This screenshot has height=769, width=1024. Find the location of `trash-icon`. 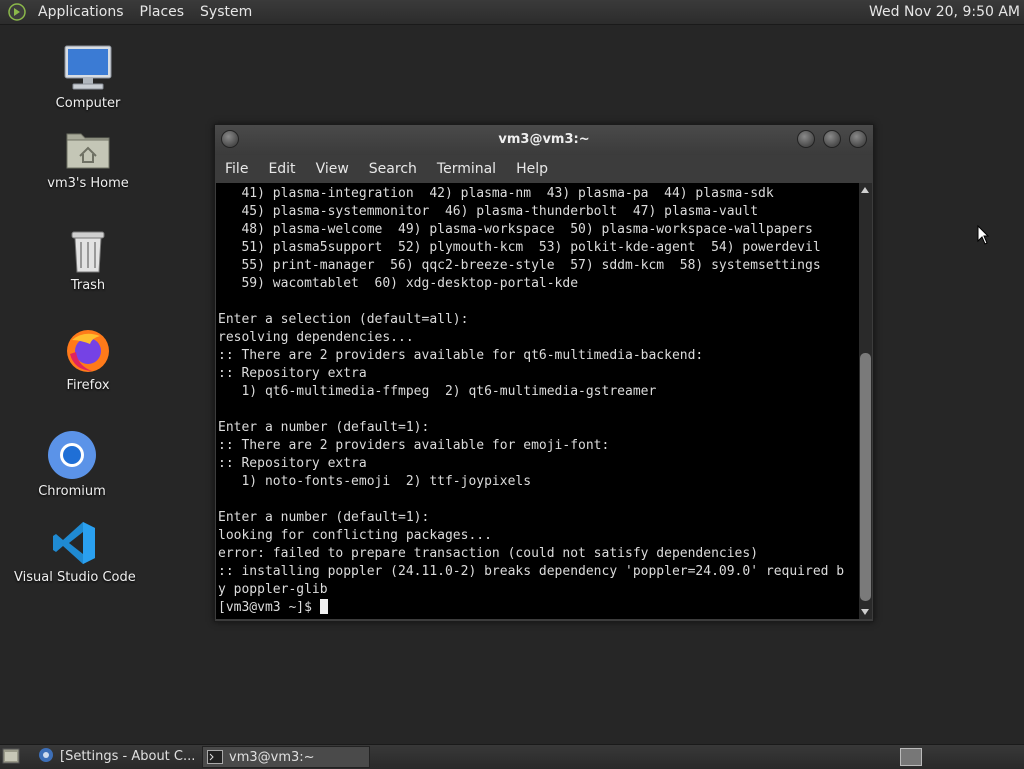

trash-icon is located at coordinates (88, 252).